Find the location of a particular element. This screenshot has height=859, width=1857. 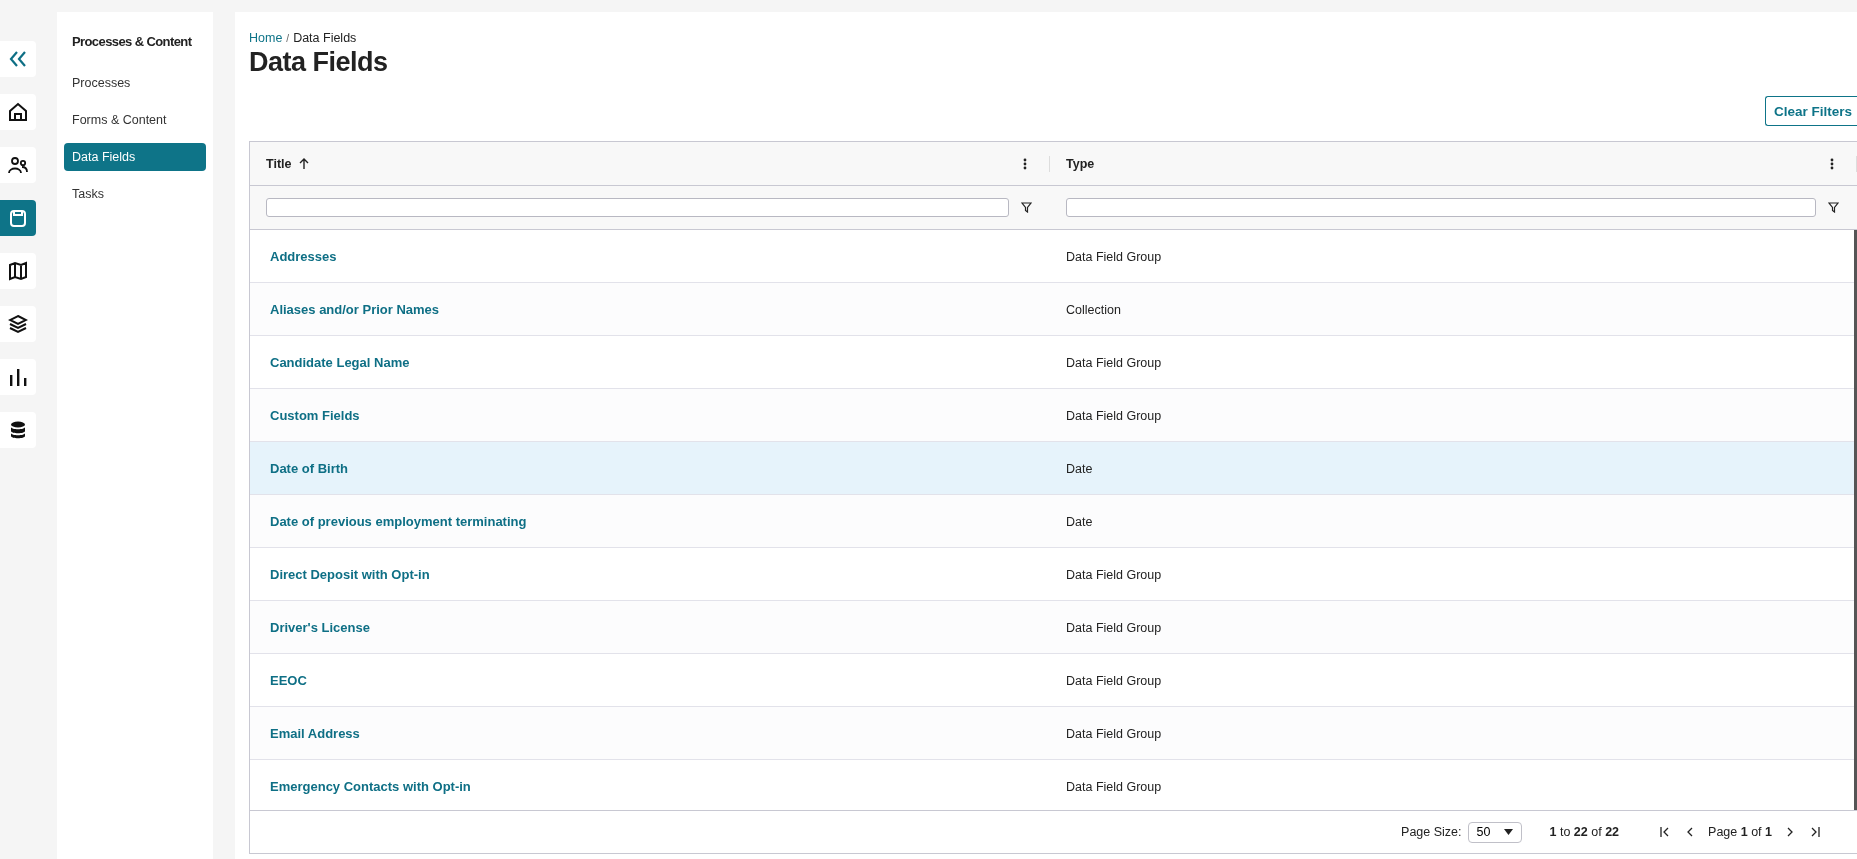

title-link: Email Address is located at coordinates (315, 733).